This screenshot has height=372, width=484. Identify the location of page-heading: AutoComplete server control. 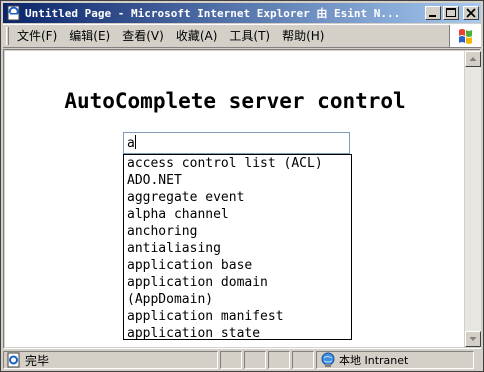
(235, 101).